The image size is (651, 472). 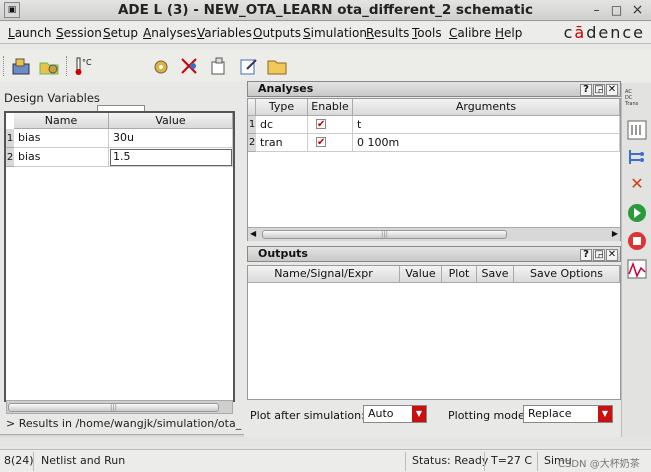 I want to click on analysis-type-radios: AC DC Trans, so click(x=631, y=98).